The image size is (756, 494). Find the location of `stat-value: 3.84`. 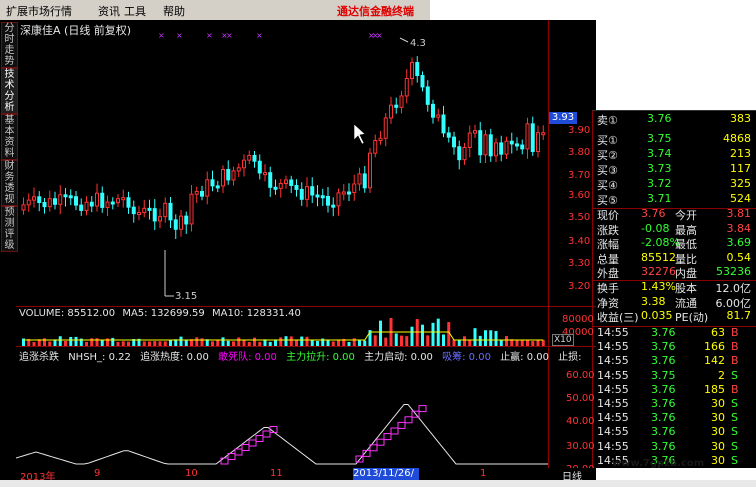

stat-value: 3.84 is located at coordinates (739, 228).